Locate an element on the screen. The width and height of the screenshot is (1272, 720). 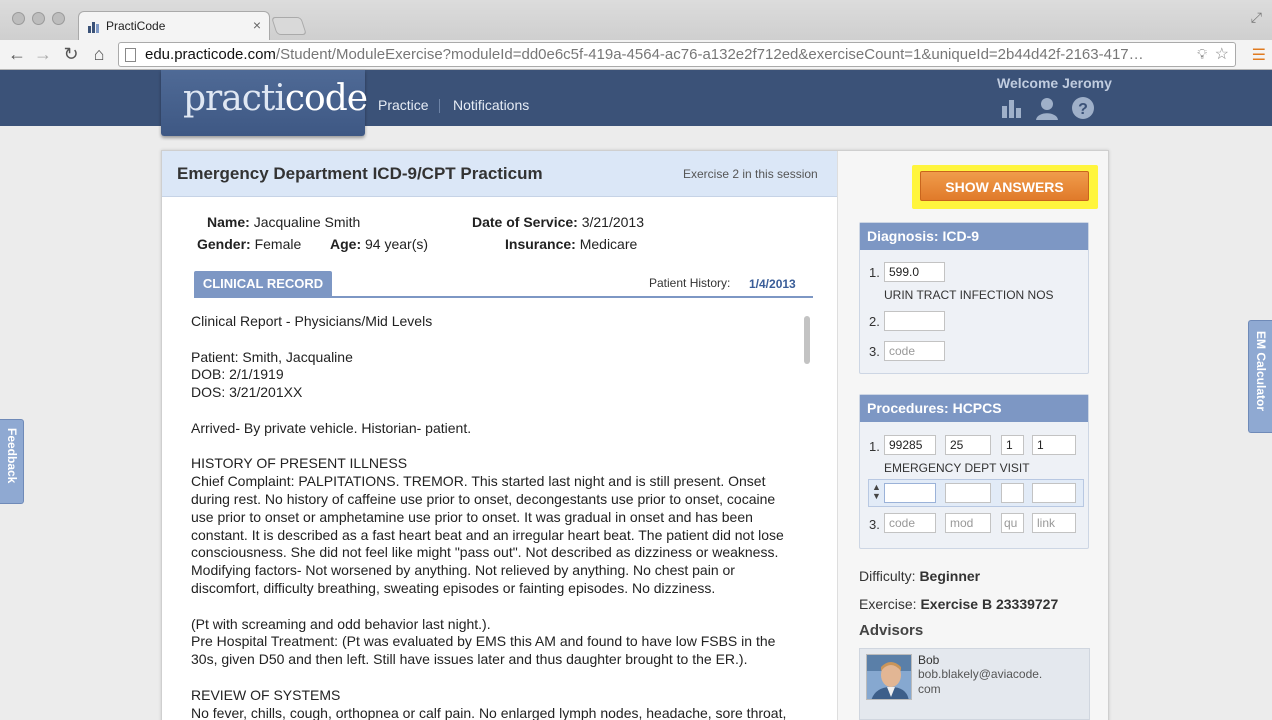
procedure-qty-1-input is located at coordinates (1012, 445).